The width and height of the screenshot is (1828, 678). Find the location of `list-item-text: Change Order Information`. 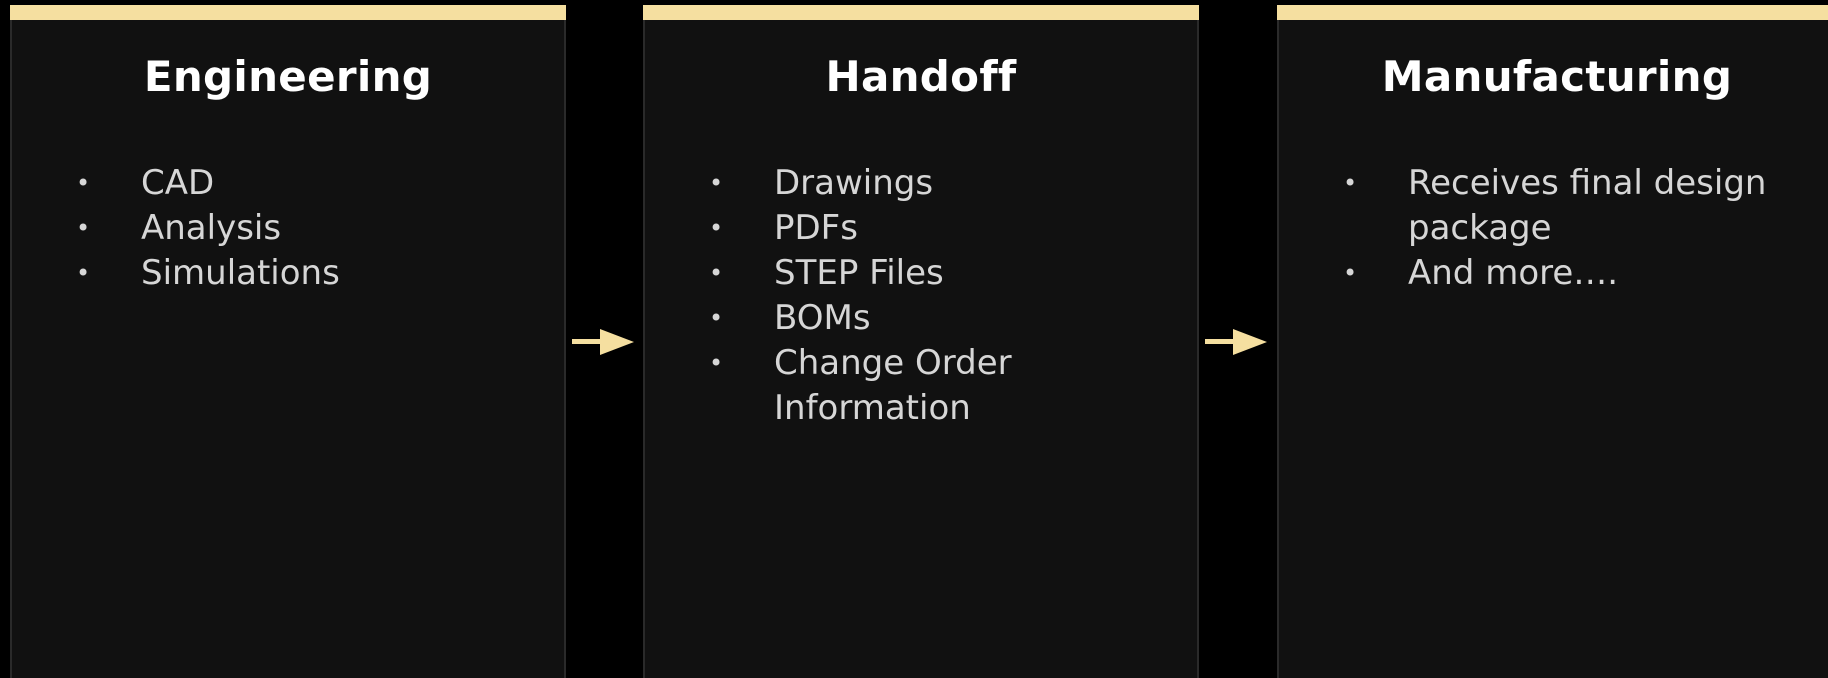

list-item-text: Change Order Information is located at coordinates (893, 385).